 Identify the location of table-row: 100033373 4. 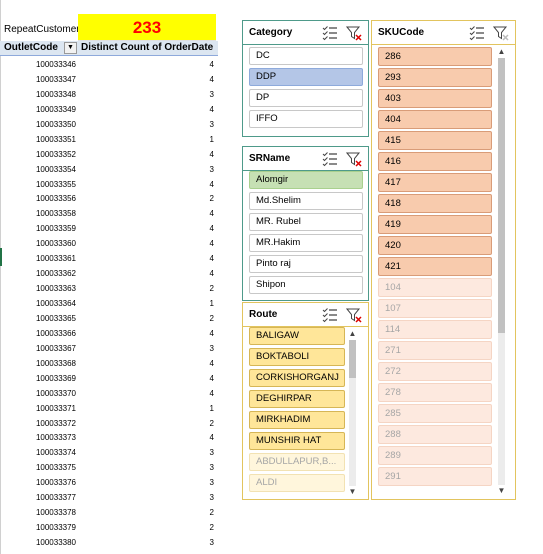
(109, 438).